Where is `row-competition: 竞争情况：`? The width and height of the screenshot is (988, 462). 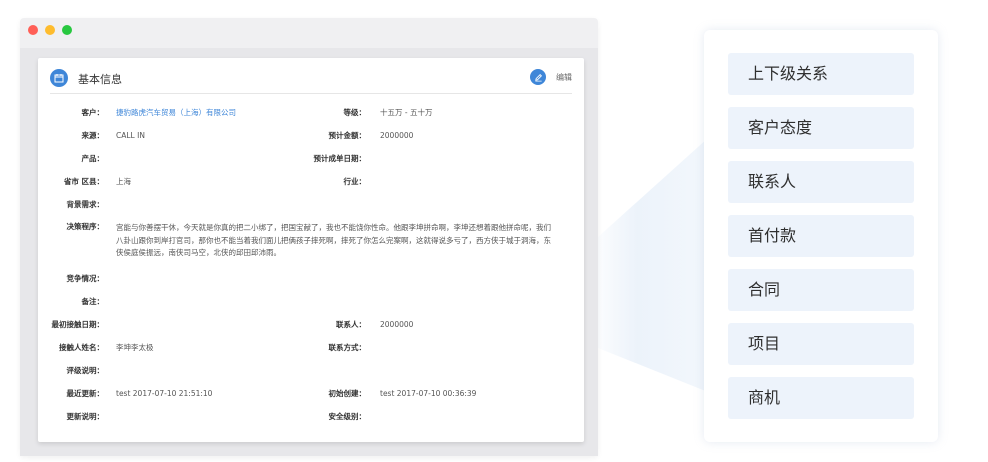
row-competition: 竞争情况： is located at coordinates (311, 280).